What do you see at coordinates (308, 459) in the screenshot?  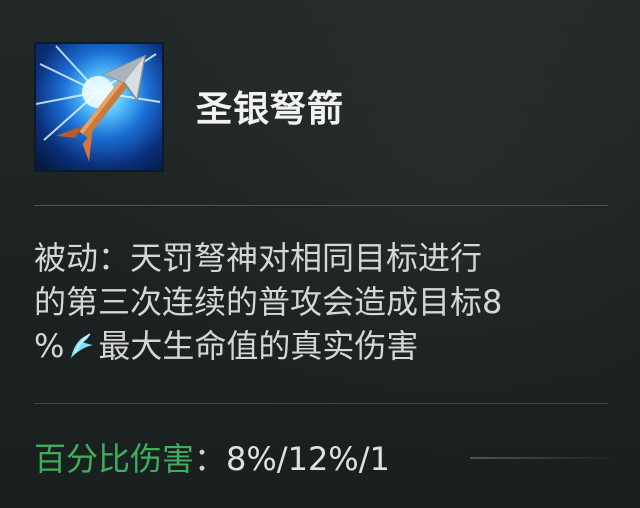 I see `stat-values: 8%/12%/1` at bounding box center [308, 459].